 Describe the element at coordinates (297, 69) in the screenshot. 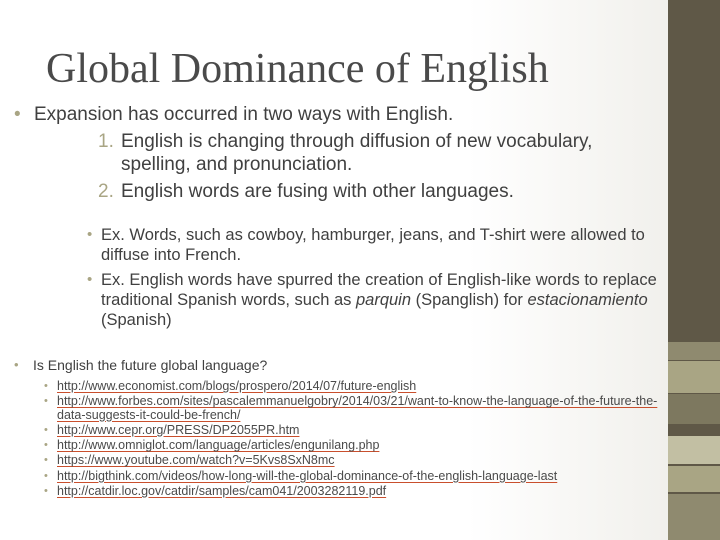

I see `slide-title: Global Dominance of English` at that location.